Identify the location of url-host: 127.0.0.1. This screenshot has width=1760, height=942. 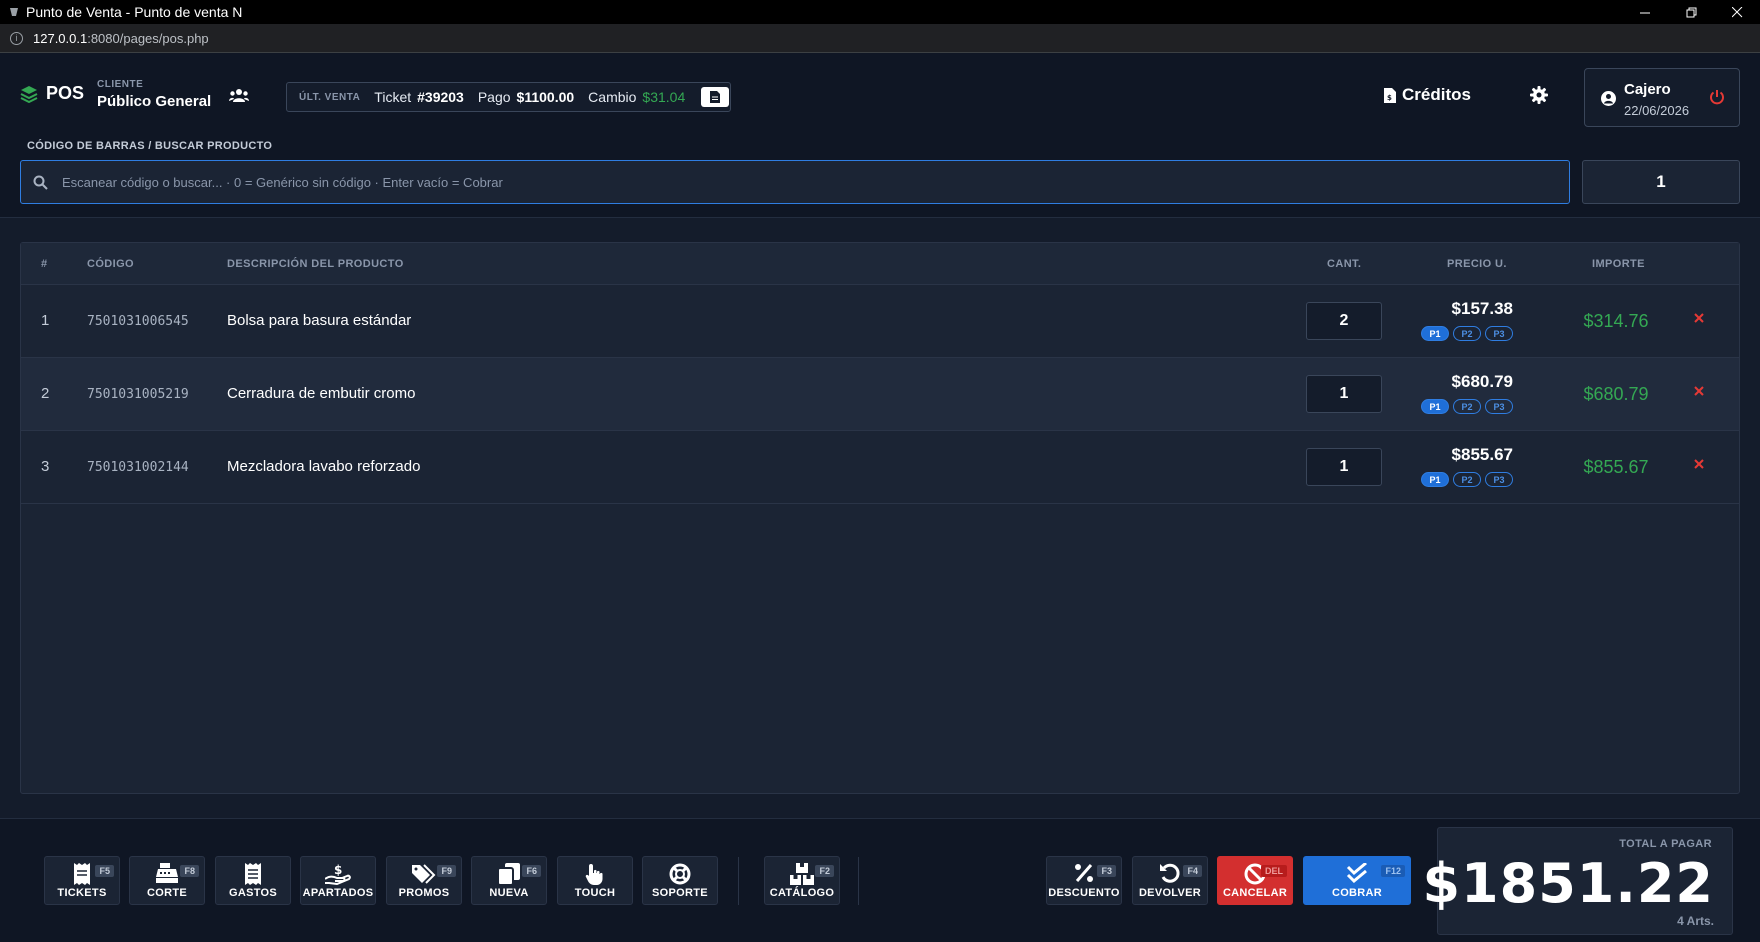
(60, 38).